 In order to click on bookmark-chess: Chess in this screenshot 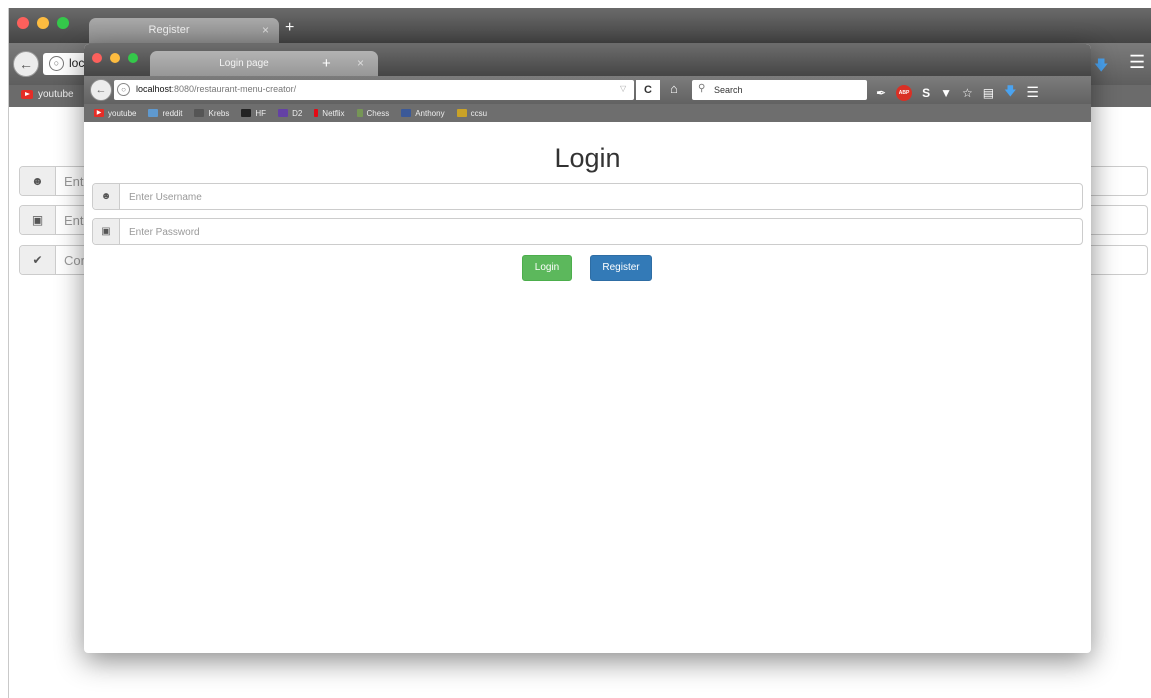, I will do `click(373, 113)`.